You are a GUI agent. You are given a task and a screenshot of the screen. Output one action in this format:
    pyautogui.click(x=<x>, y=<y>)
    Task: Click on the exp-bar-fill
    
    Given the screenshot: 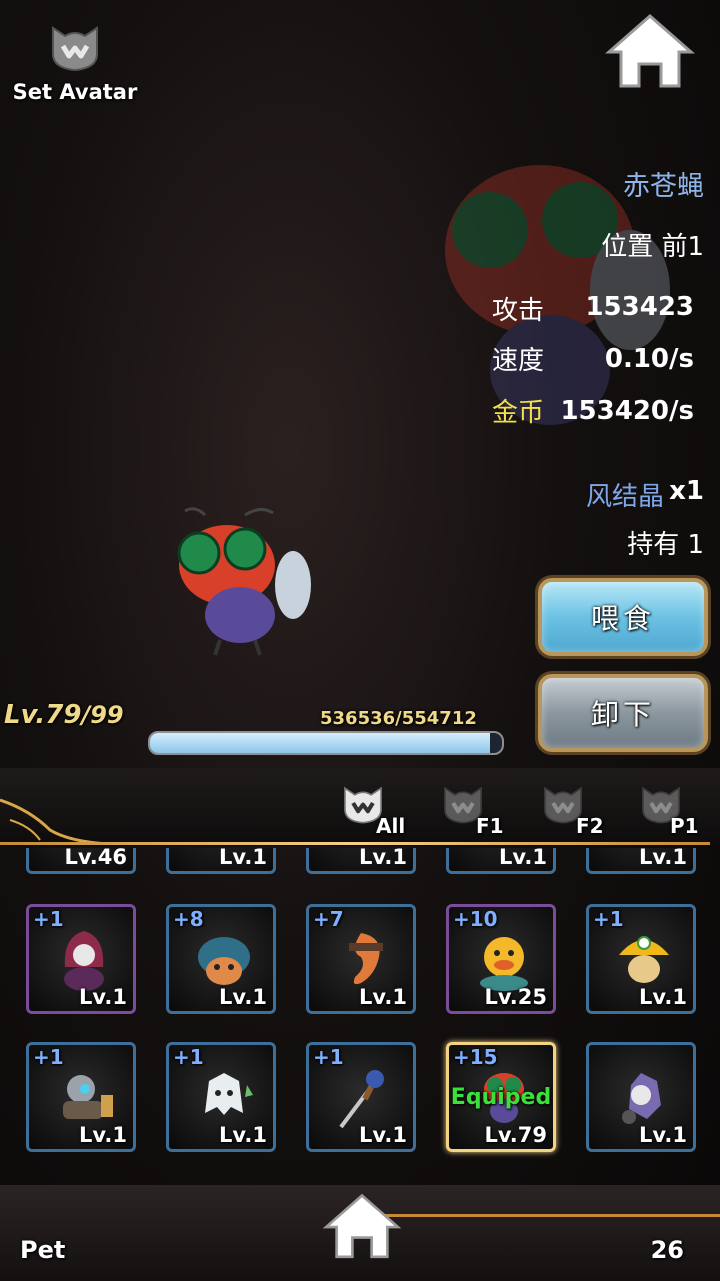 What is the action you would take?
    pyautogui.click(x=320, y=743)
    